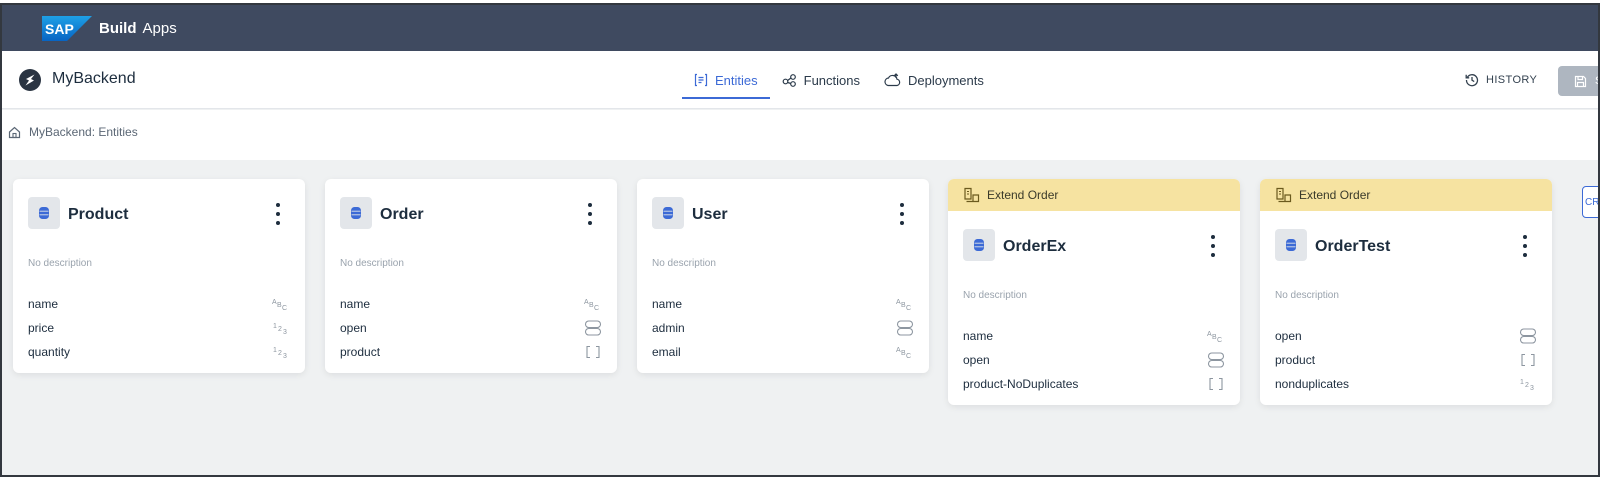 Image resolution: width=1600 pixels, height=481 pixels. I want to click on breadcrumb-bar, so click(800, 135).